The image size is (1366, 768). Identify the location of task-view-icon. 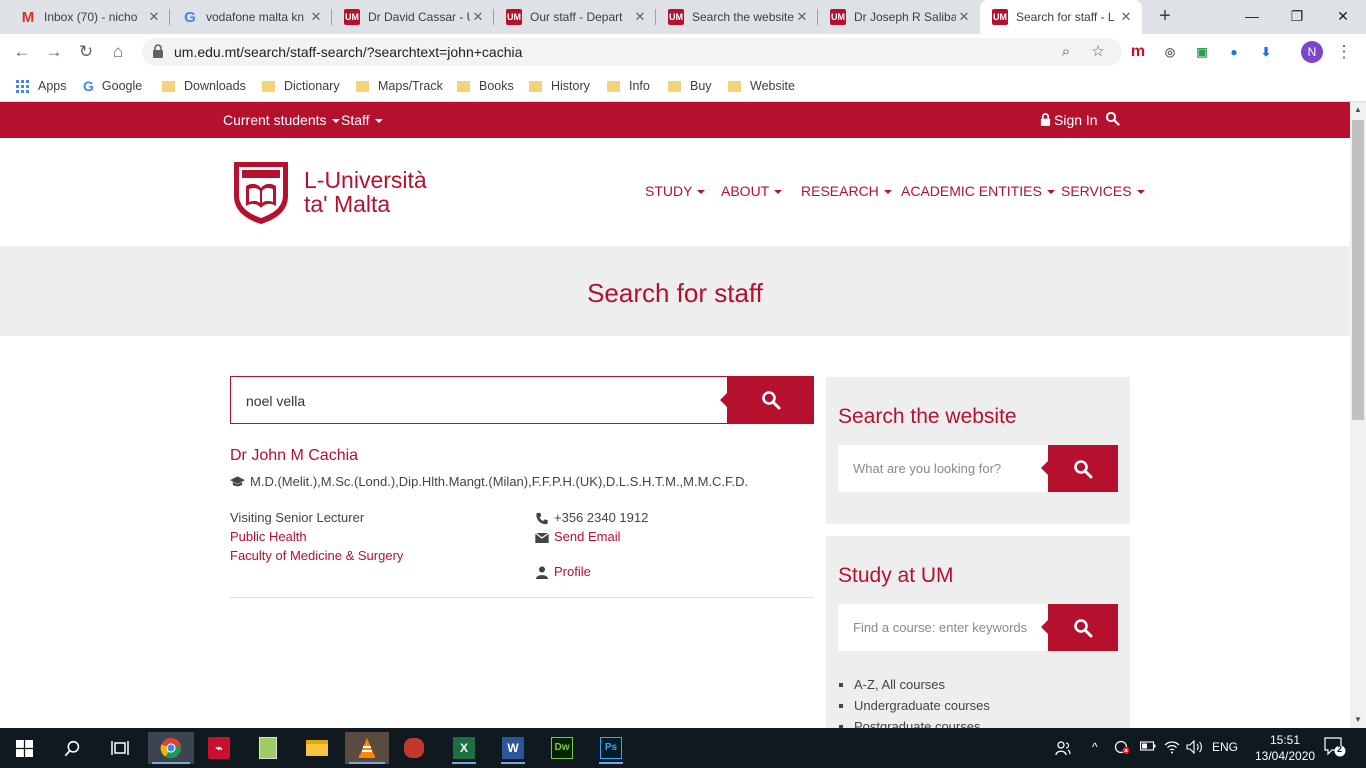
(120, 748).